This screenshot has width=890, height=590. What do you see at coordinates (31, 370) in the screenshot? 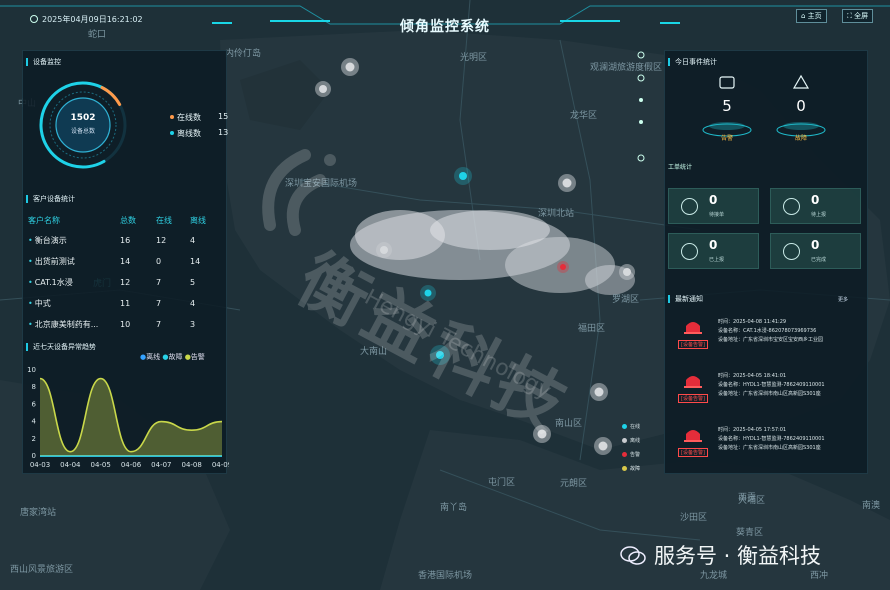
I see `y-tick-label: 10` at bounding box center [31, 370].